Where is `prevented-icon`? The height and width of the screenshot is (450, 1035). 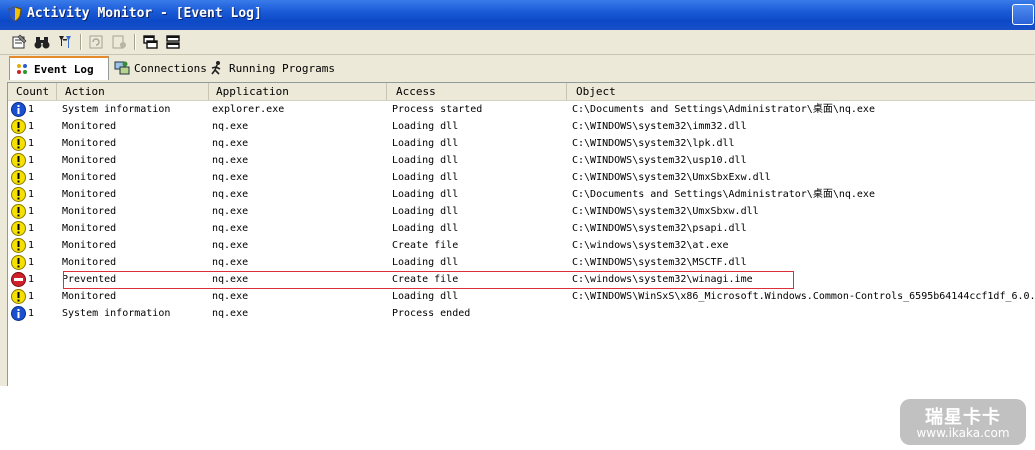 prevented-icon is located at coordinates (18, 279).